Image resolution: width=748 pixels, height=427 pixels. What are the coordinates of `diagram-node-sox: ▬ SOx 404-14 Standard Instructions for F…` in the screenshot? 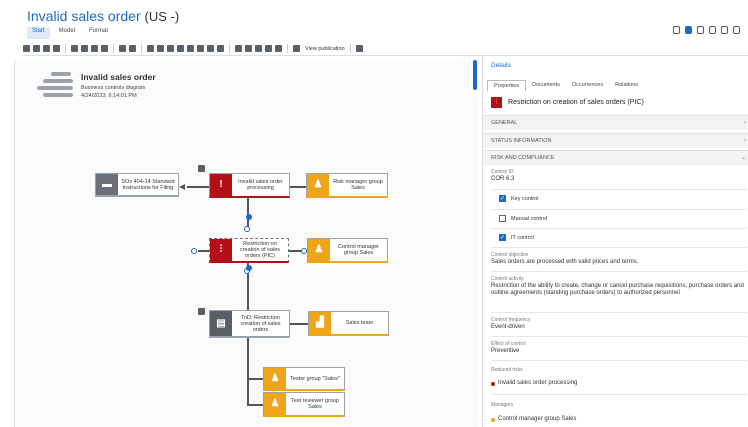 It's located at (137, 185).